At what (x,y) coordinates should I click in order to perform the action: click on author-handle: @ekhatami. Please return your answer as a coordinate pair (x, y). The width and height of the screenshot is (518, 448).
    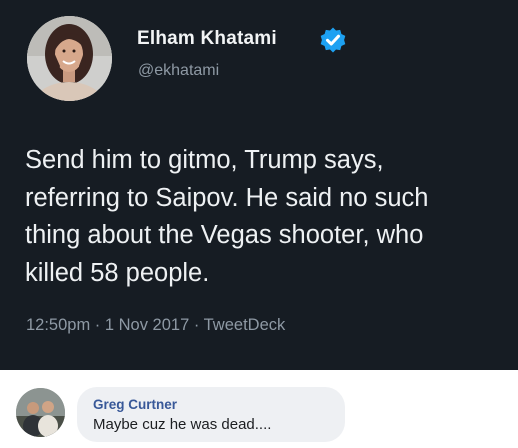
    Looking at the image, I should click on (178, 71).